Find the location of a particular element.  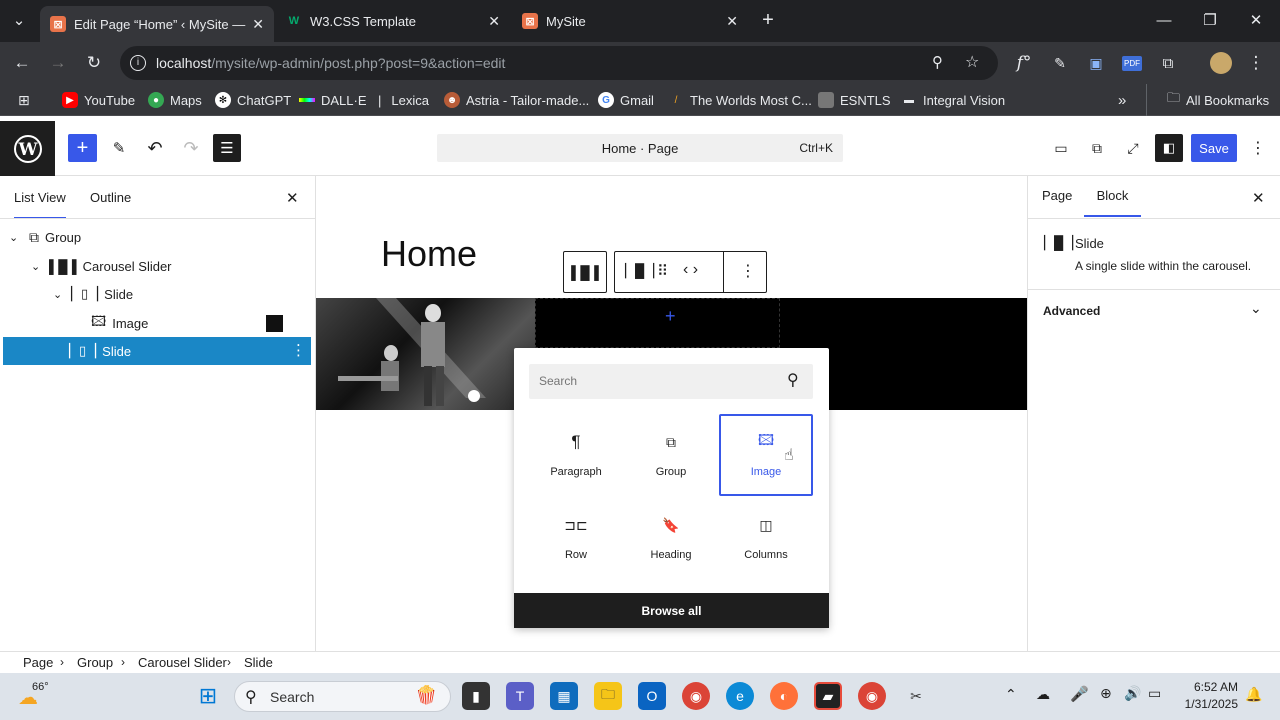

slide-block-icon: ▏█▕ is located at coordinates (639, 271).